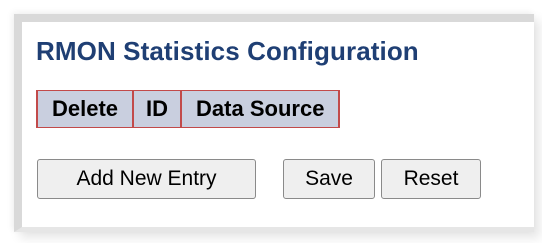  What do you see at coordinates (227, 51) in the screenshot?
I see `page-title: RMON Statistics Configuration` at bounding box center [227, 51].